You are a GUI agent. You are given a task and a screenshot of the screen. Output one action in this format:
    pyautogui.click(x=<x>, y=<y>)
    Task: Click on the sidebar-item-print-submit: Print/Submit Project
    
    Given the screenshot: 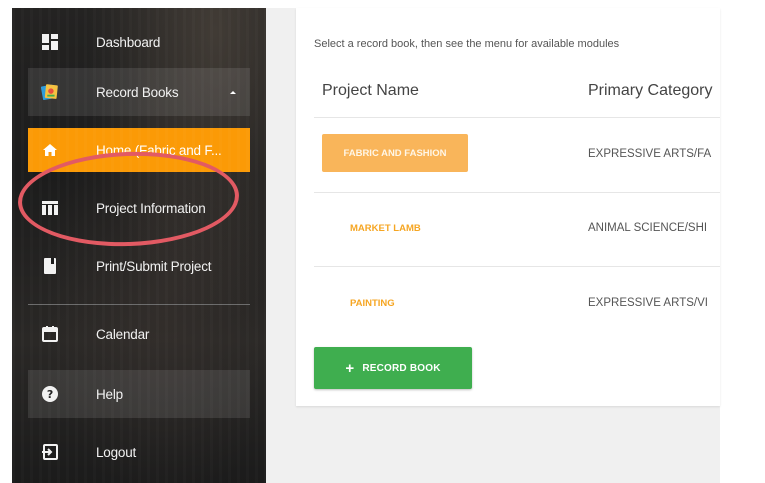 What is the action you would take?
    pyautogui.click(x=139, y=266)
    